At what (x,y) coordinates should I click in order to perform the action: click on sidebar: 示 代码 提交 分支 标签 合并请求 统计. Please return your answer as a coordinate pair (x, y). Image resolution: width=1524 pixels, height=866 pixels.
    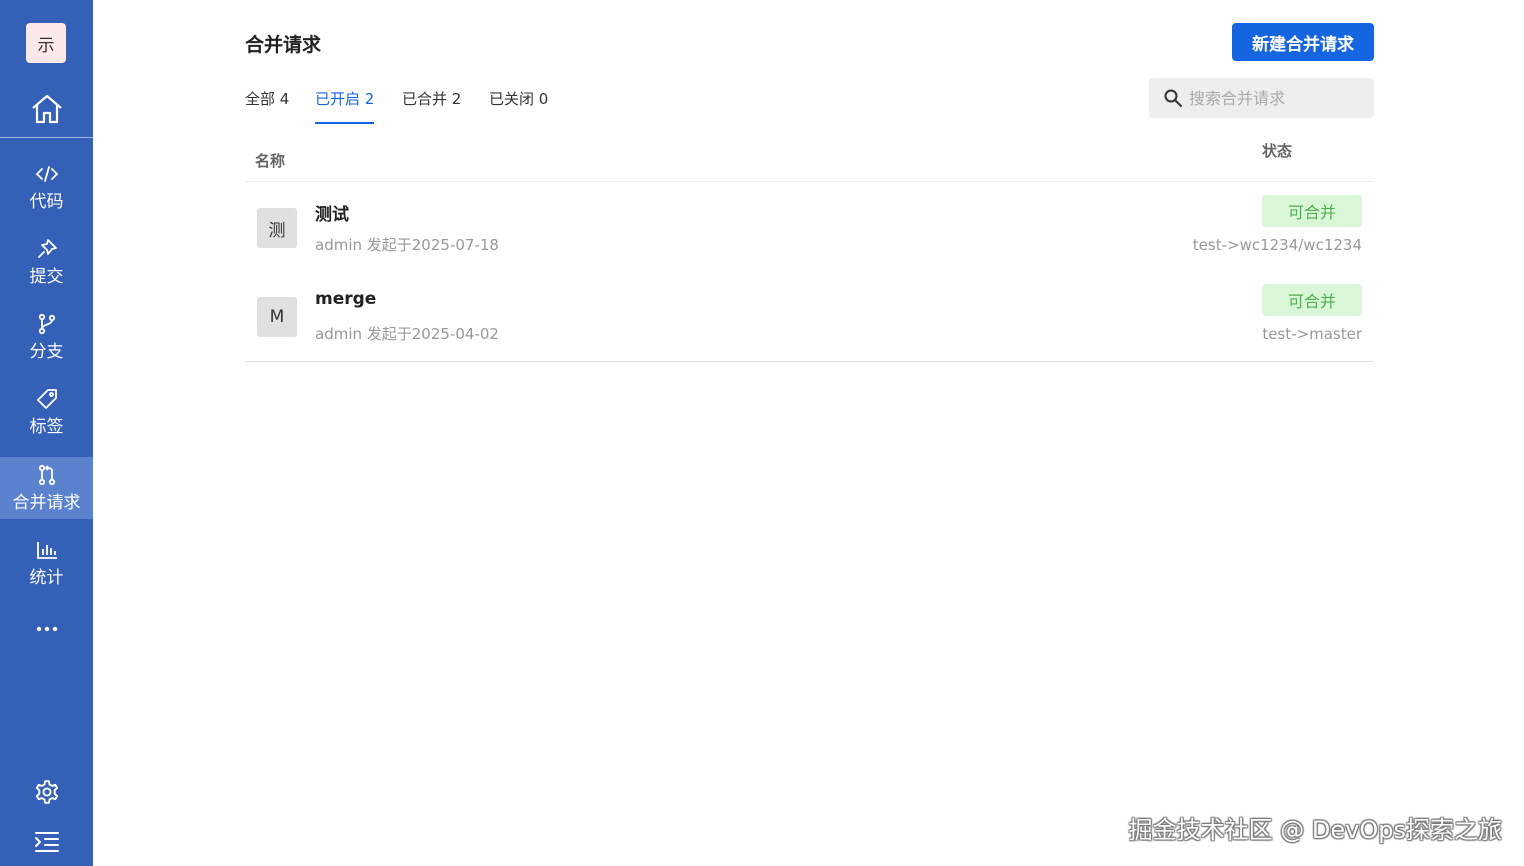
    Looking at the image, I should click on (46, 433).